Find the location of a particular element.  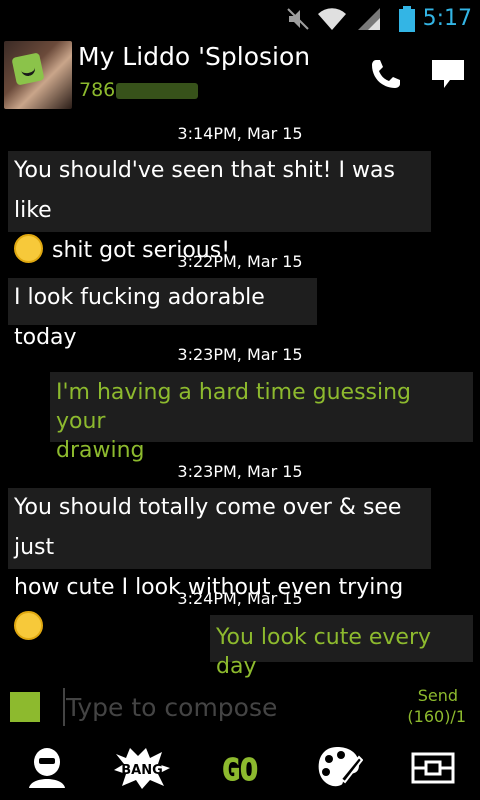

message-text-line2: drawing is located at coordinates (100, 450).